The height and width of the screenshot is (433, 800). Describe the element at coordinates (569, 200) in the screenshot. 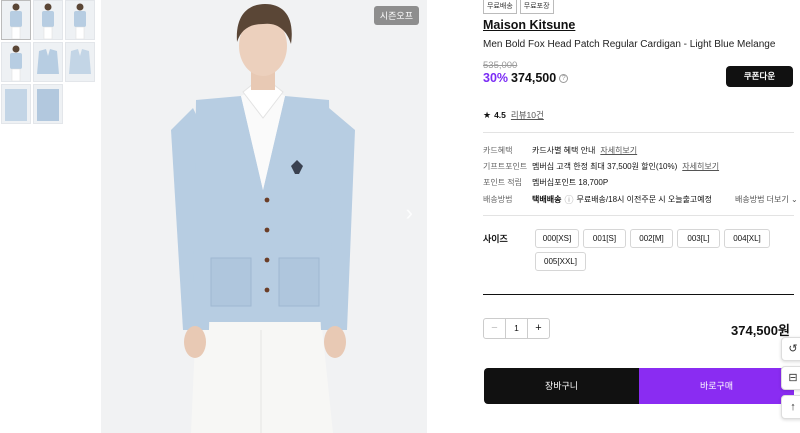

I see `info-circle-icon: ⓘ` at that location.